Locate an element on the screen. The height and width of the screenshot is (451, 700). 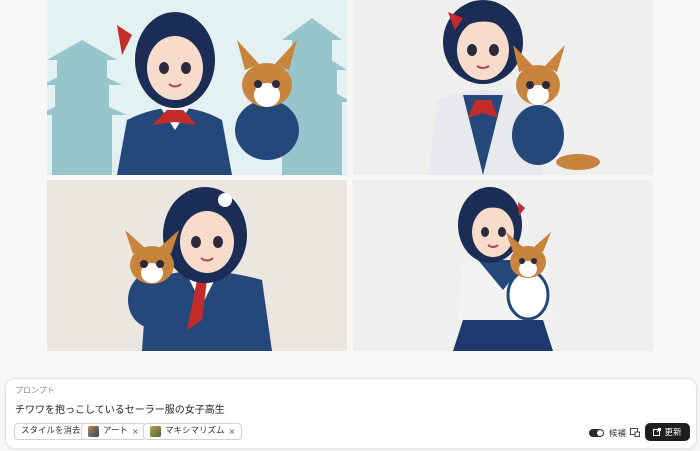
refresh-button: 更新 is located at coordinates (667, 432).